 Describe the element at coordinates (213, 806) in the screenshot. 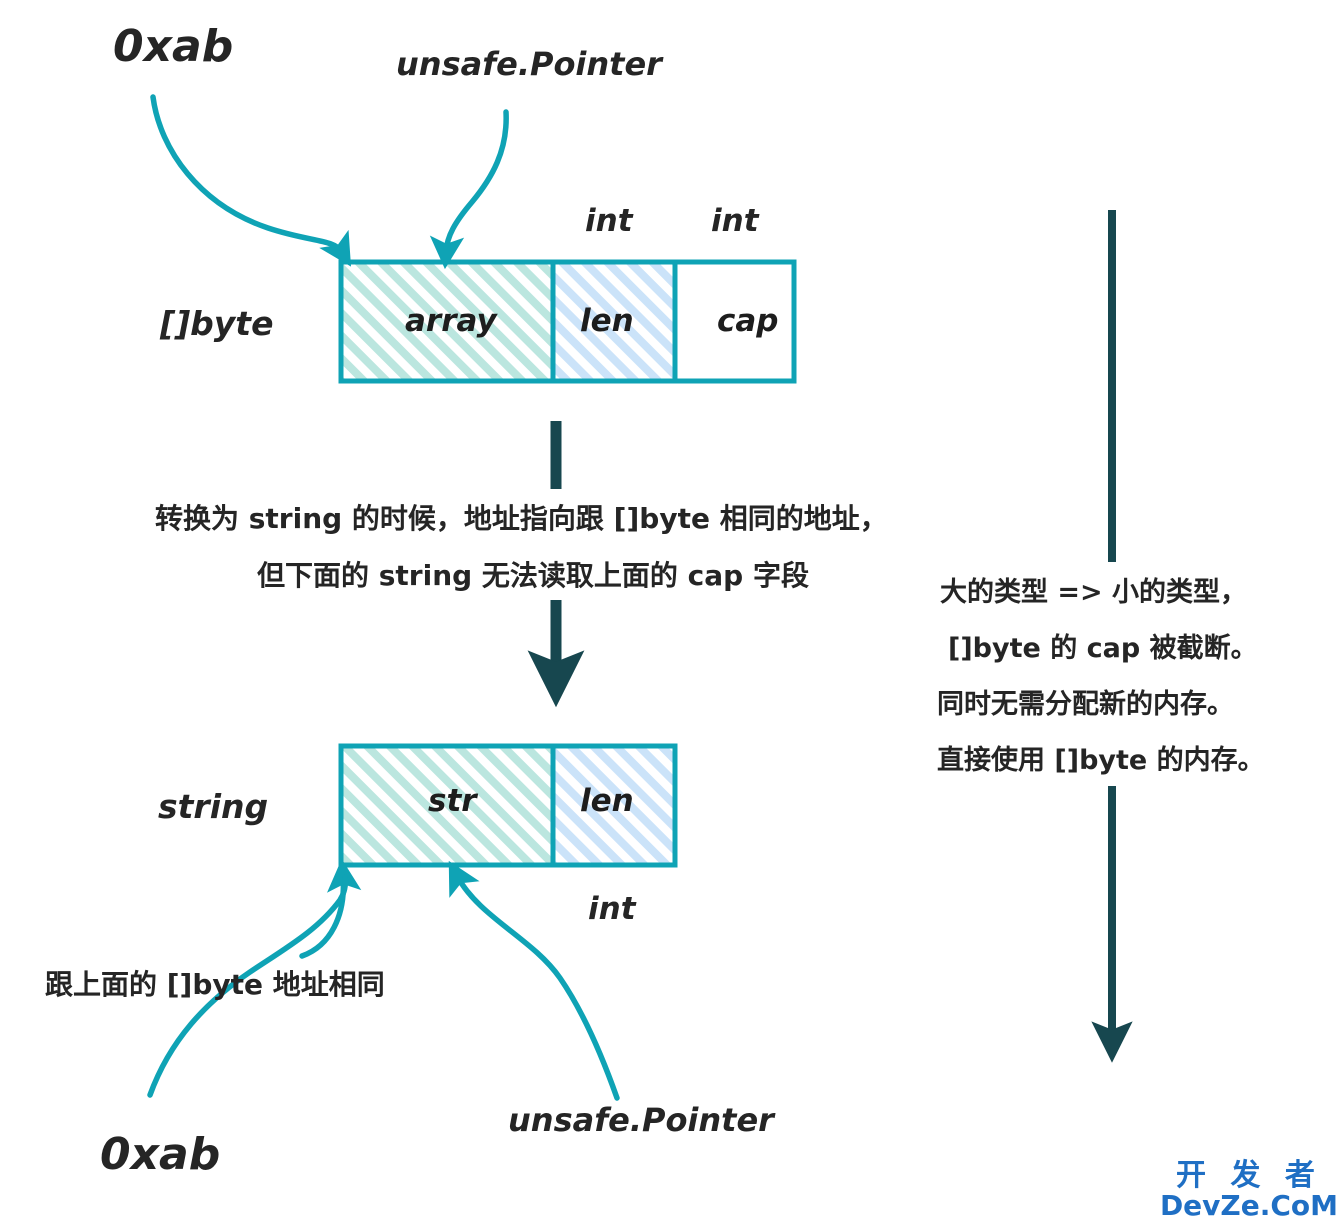

I see `string-type-label: string` at that location.